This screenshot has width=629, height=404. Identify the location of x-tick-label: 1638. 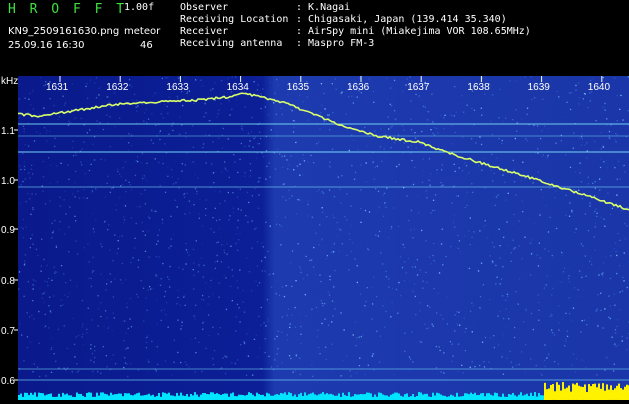
(478, 87).